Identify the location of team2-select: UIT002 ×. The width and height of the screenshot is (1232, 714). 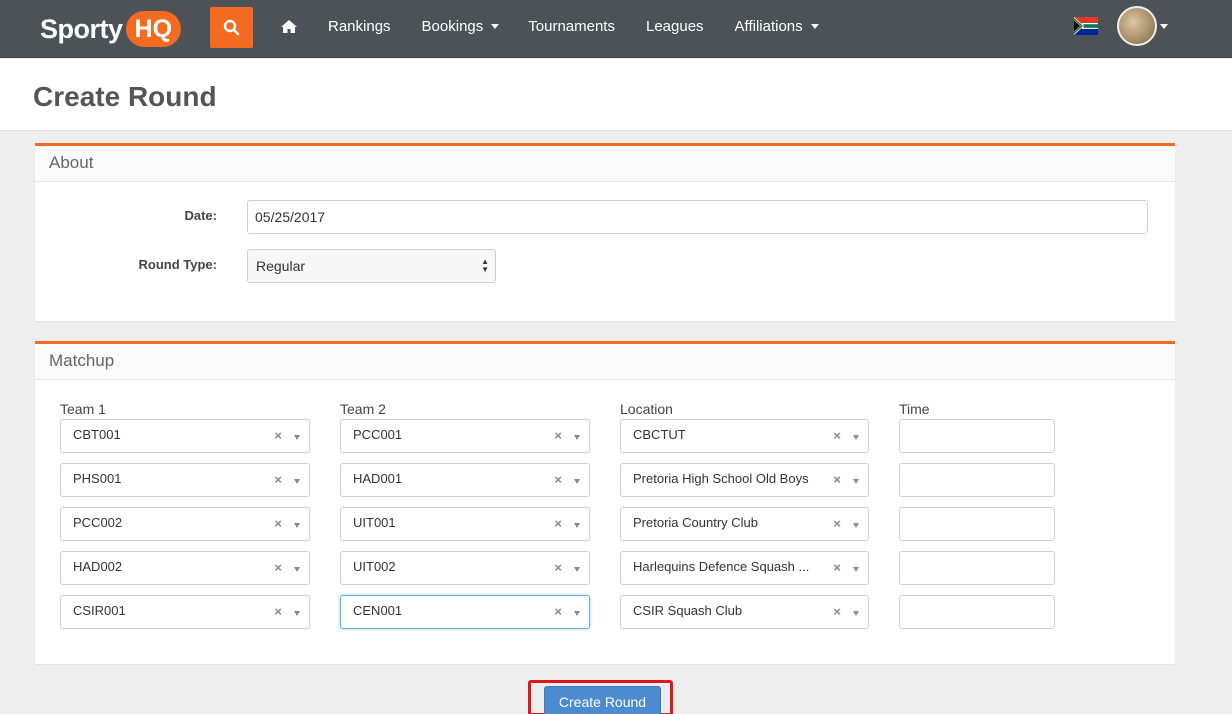
(465, 568).